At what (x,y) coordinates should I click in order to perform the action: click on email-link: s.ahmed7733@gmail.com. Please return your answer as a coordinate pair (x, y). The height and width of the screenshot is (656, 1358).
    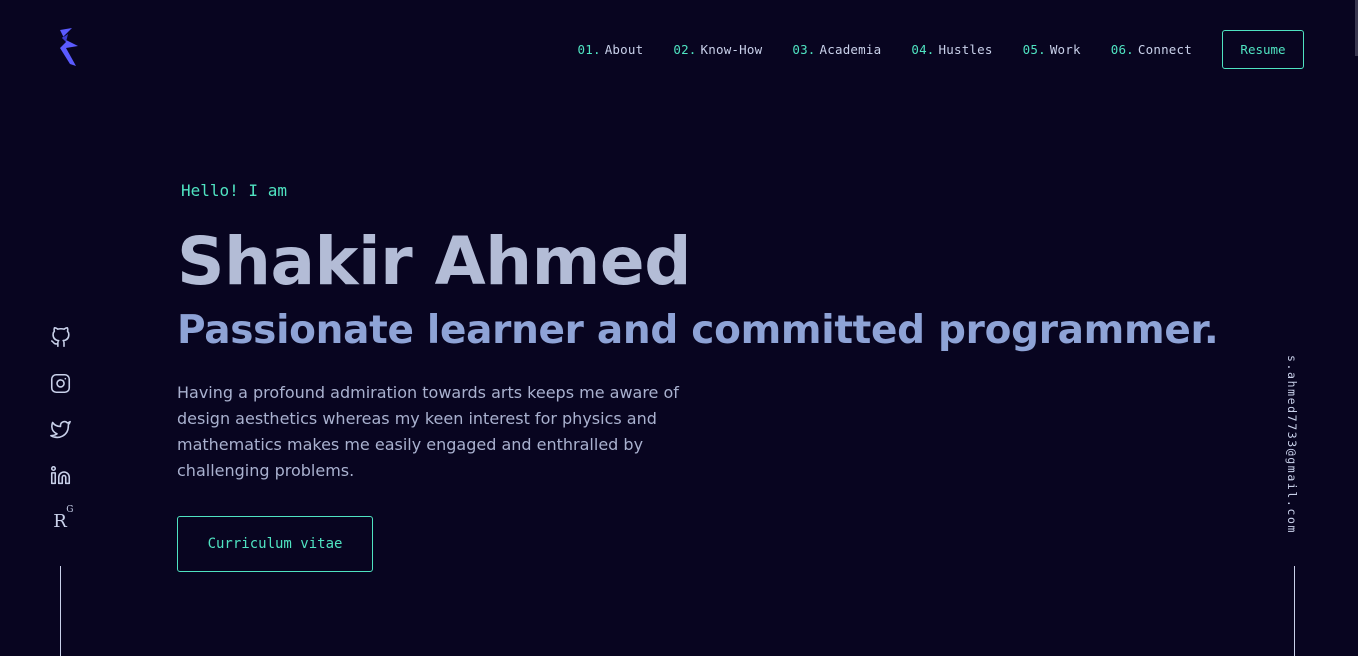
    Looking at the image, I should click on (1292, 444).